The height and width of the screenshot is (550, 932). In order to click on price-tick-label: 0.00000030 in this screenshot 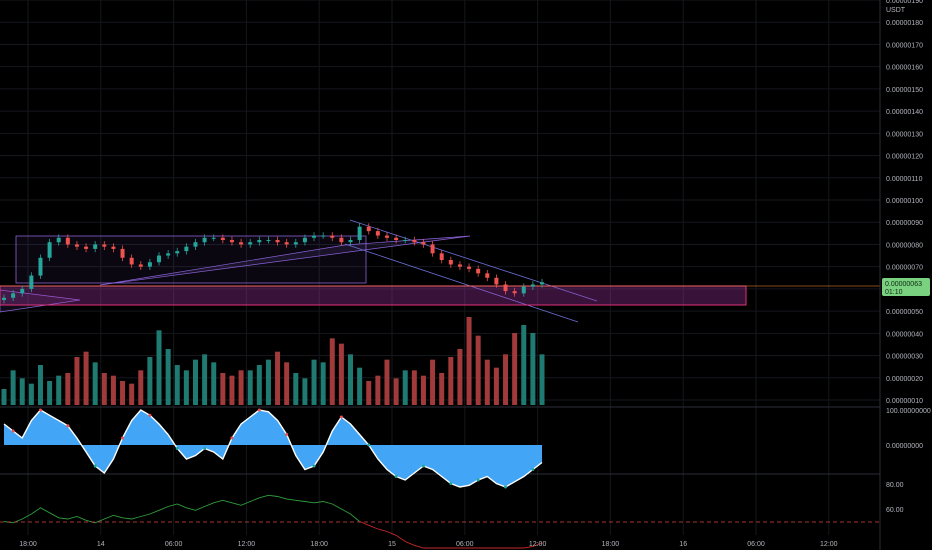, I will do `click(904, 357)`.